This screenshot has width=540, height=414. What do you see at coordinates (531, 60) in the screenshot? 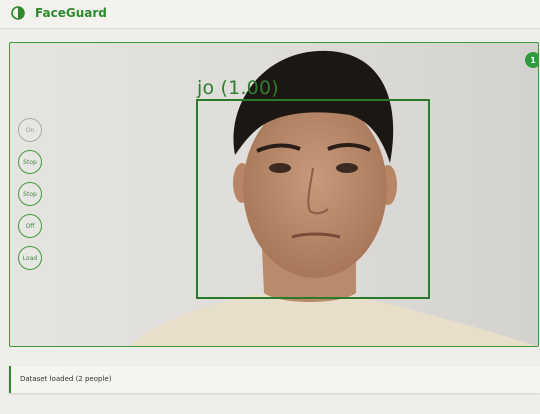
I see `face-count-badge: 1` at bounding box center [531, 60].